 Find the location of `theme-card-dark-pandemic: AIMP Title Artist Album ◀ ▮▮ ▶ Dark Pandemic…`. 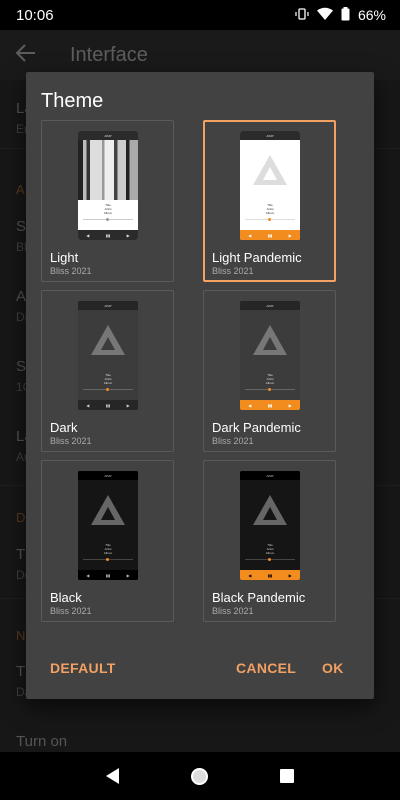

theme-card-dark-pandemic: AIMP Title Artist Album ◀ ▮▮ ▶ Dark Pandemic… is located at coordinates (269, 371).